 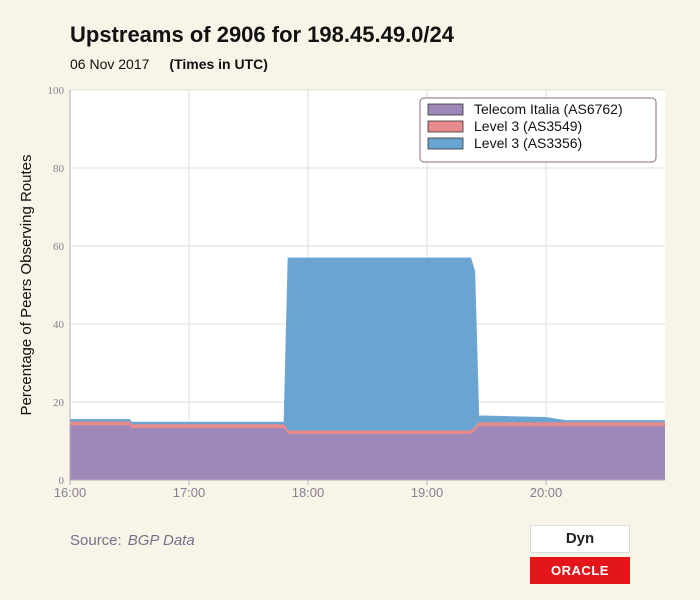 What do you see at coordinates (546, 492) in the screenshot?
I see `x-tick-label: 20:00` at bounding box center [546, 492].